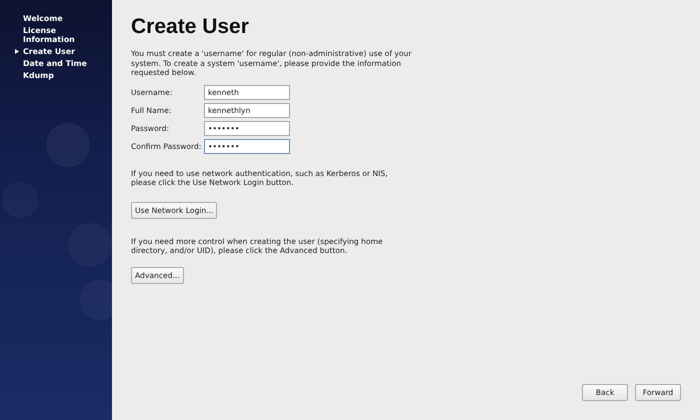 This screenshot has width=700, height=420. What do you see at coordinates (190, 27) in the screenshot?
I see `page-title: Create User` at bounding box center [190, 27].